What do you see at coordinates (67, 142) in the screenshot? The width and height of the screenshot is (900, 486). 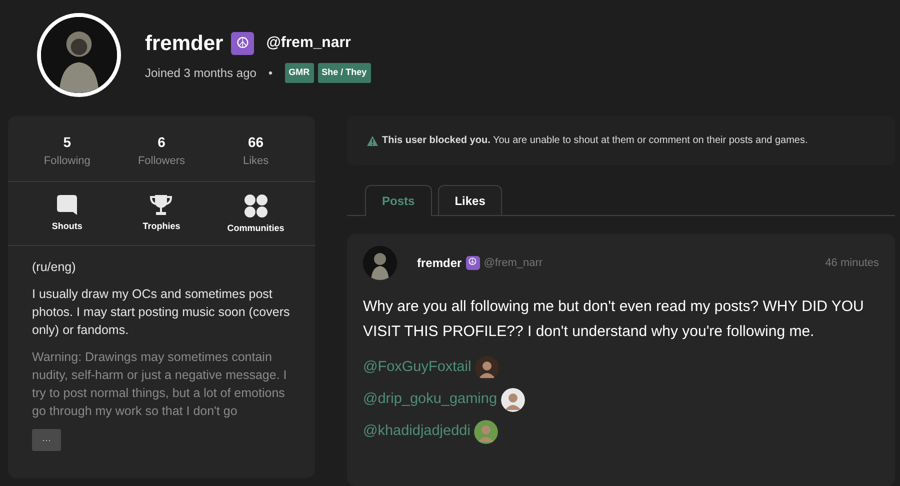 I see `stat-count: 5` at bounding box center [67, 142].